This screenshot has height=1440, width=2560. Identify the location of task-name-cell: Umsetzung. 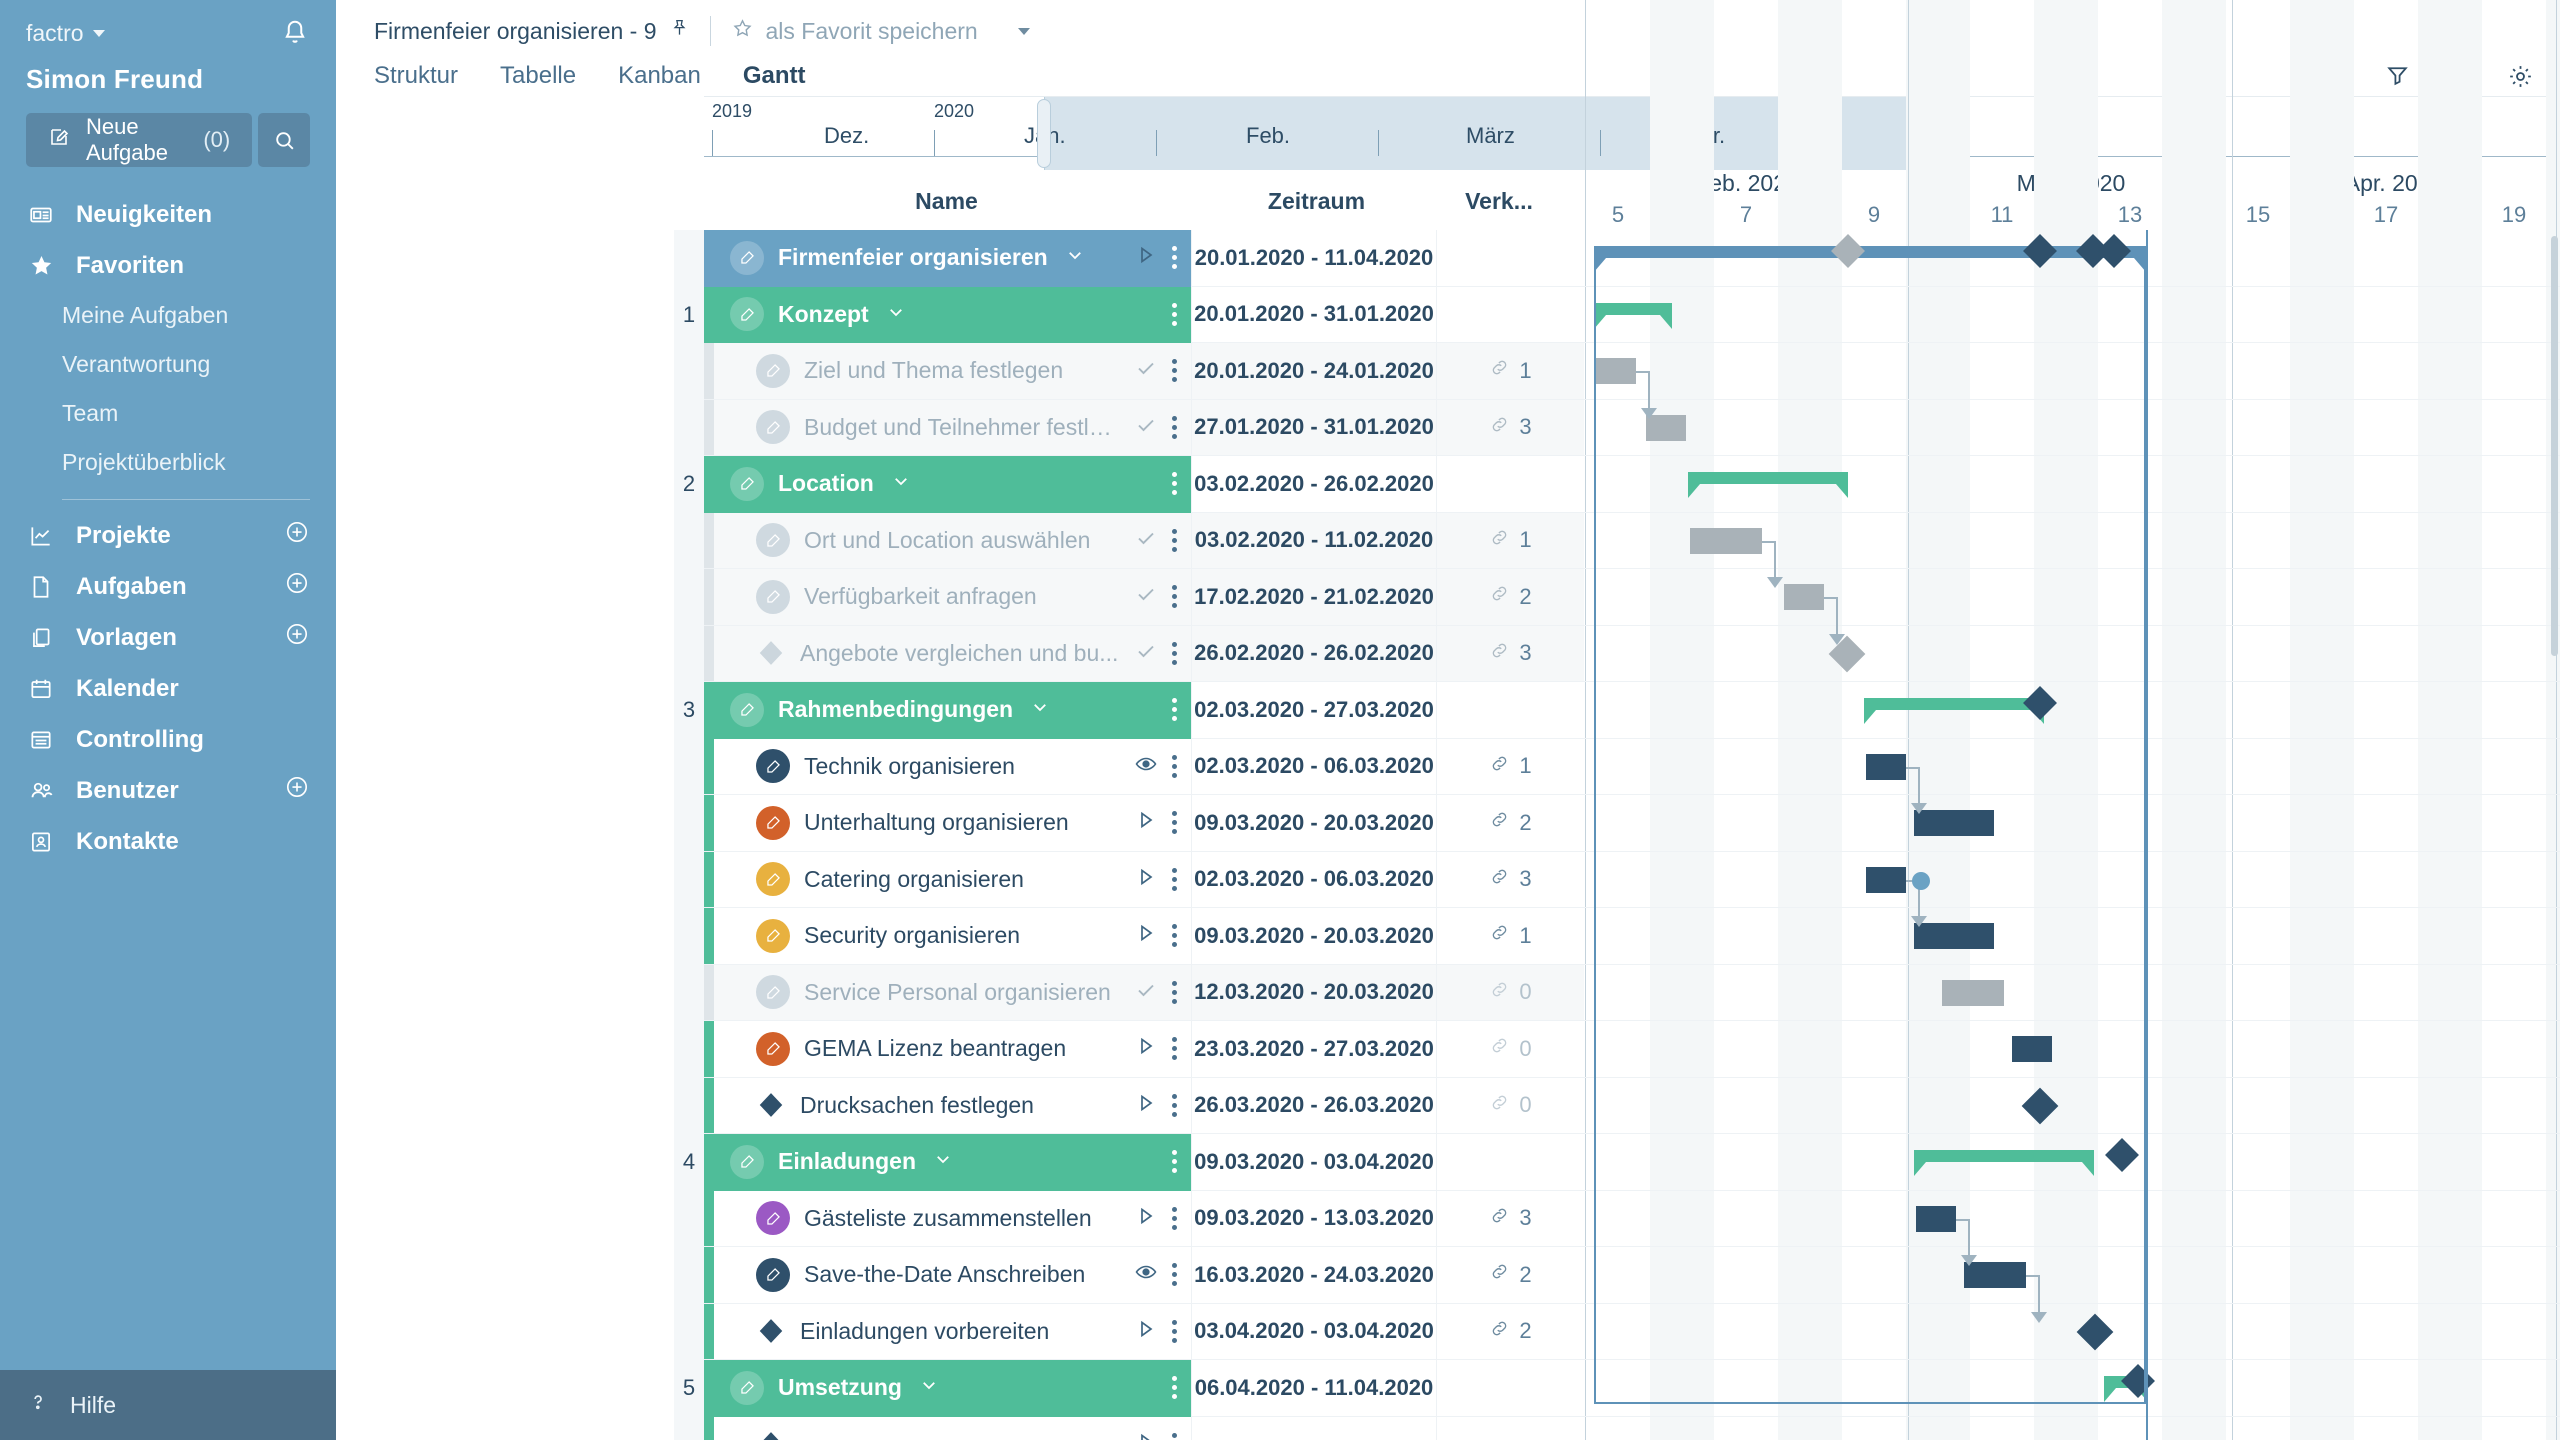
(947, 1388).